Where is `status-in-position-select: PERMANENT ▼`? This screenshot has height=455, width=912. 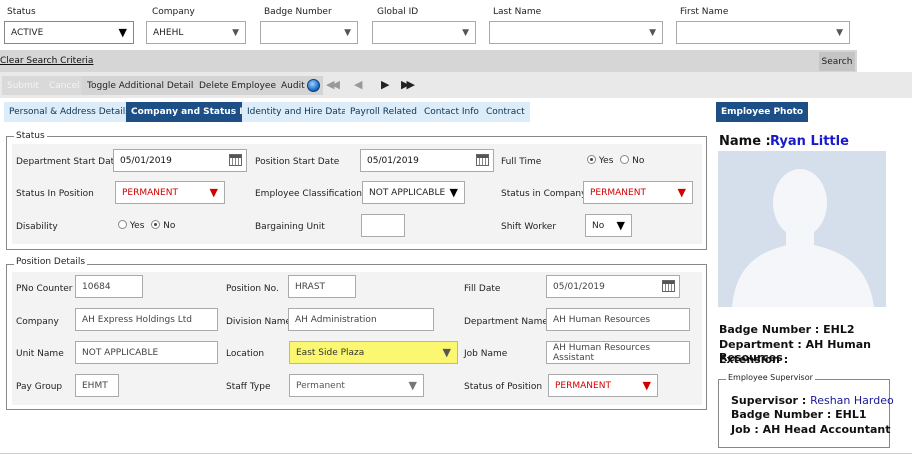
status-in-position-select: PERMANENT ▼ is located at coordinates (170, 192).